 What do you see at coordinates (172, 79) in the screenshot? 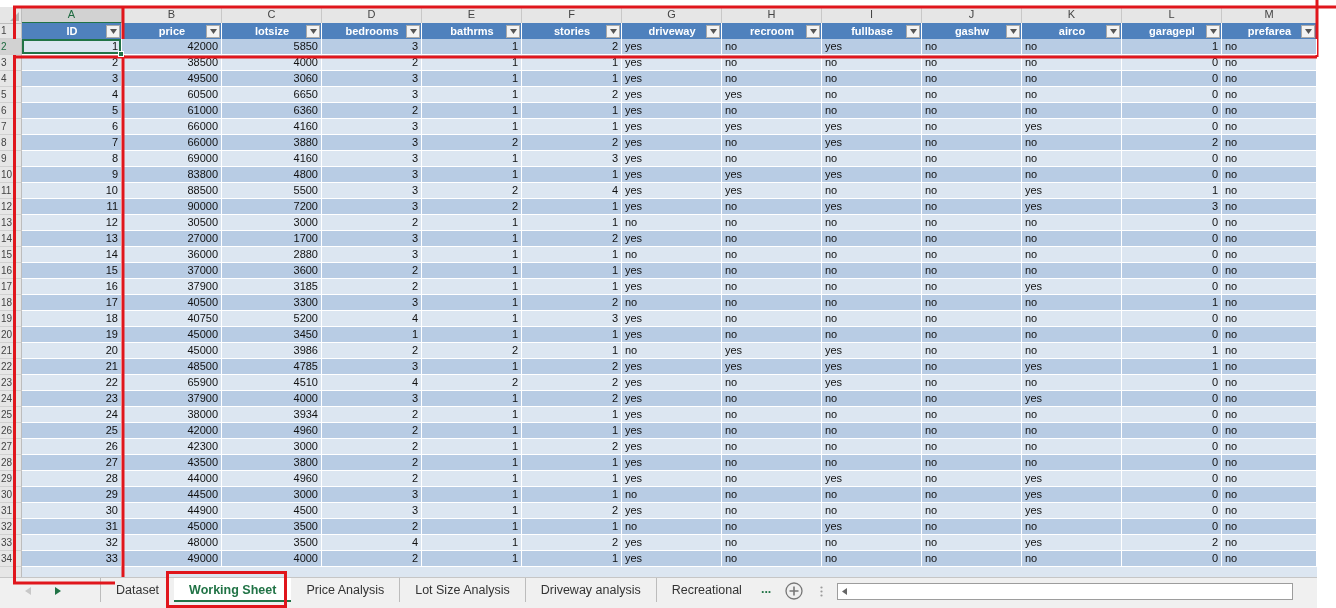
I see `table-cell: 49500` at bounding box center [172, 79].